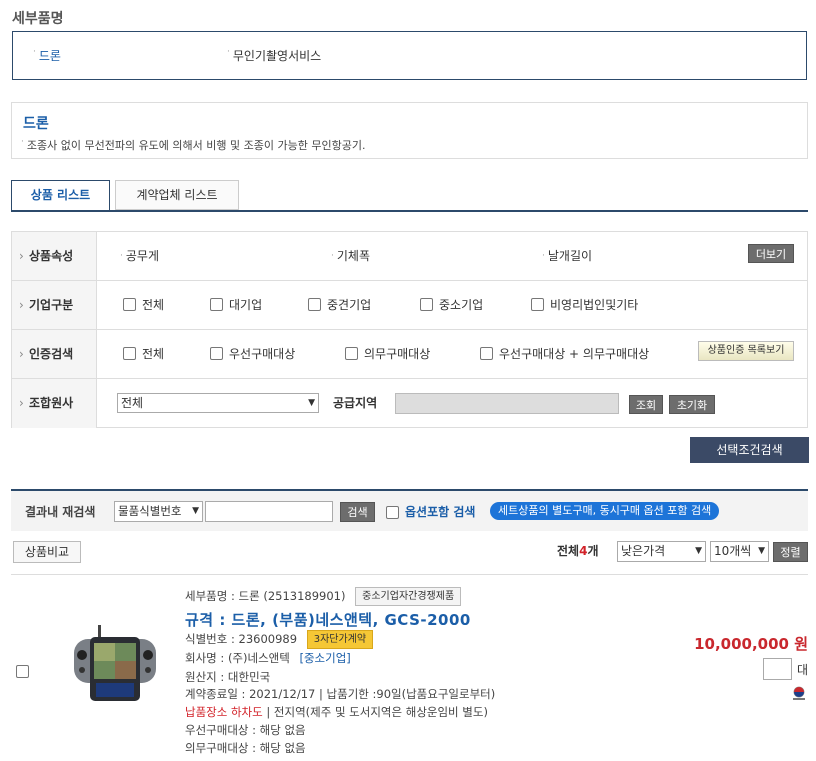 The width and height of the screenshot is (816, 761). What do you see at coordinates (746, 351) in the screenshot?
I see `cert-list-button: 상품인증 목록보기` at bounding box center [746, 351].